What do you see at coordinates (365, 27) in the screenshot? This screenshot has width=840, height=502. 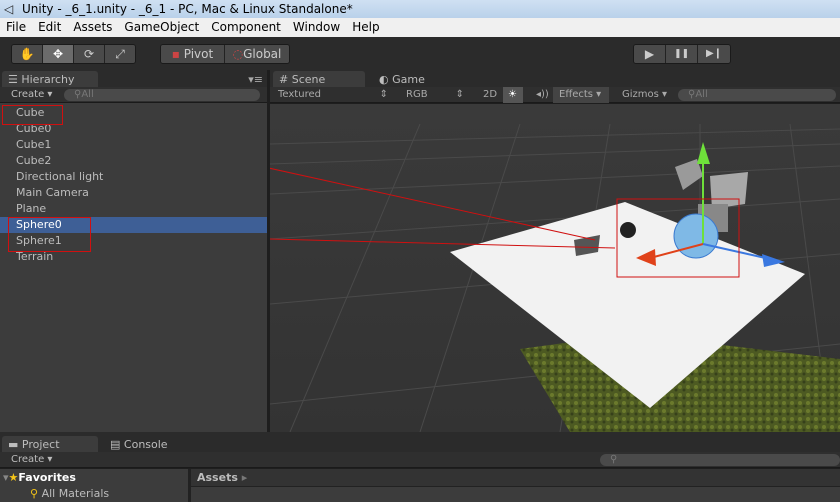 I see `menu-help: Help` at bounding box center [365, 27].